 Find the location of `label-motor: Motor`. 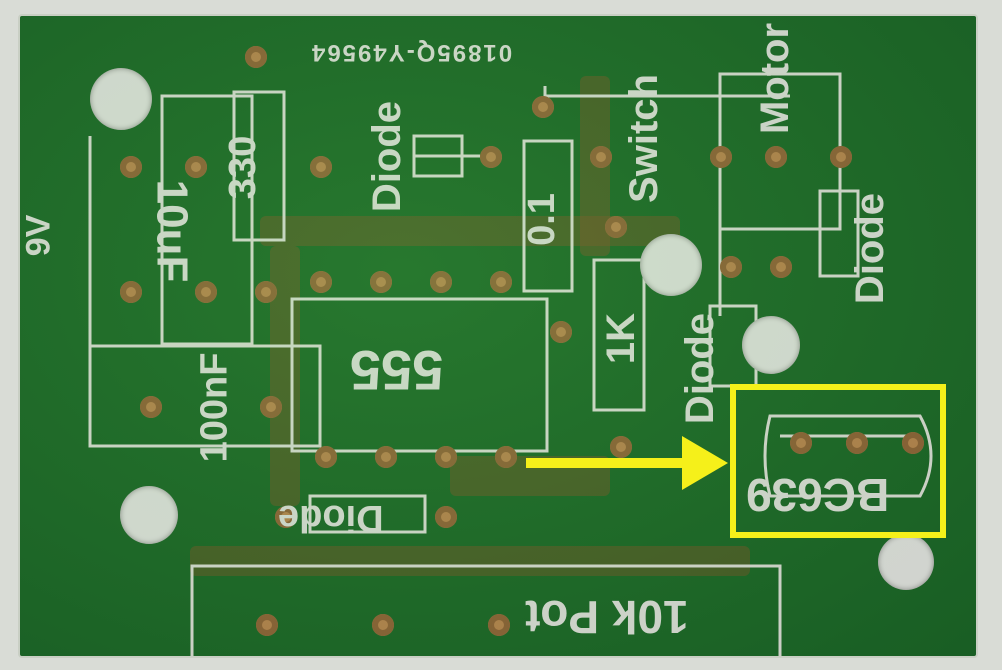

label-motor: Motor is located at coordinates (775, 78).